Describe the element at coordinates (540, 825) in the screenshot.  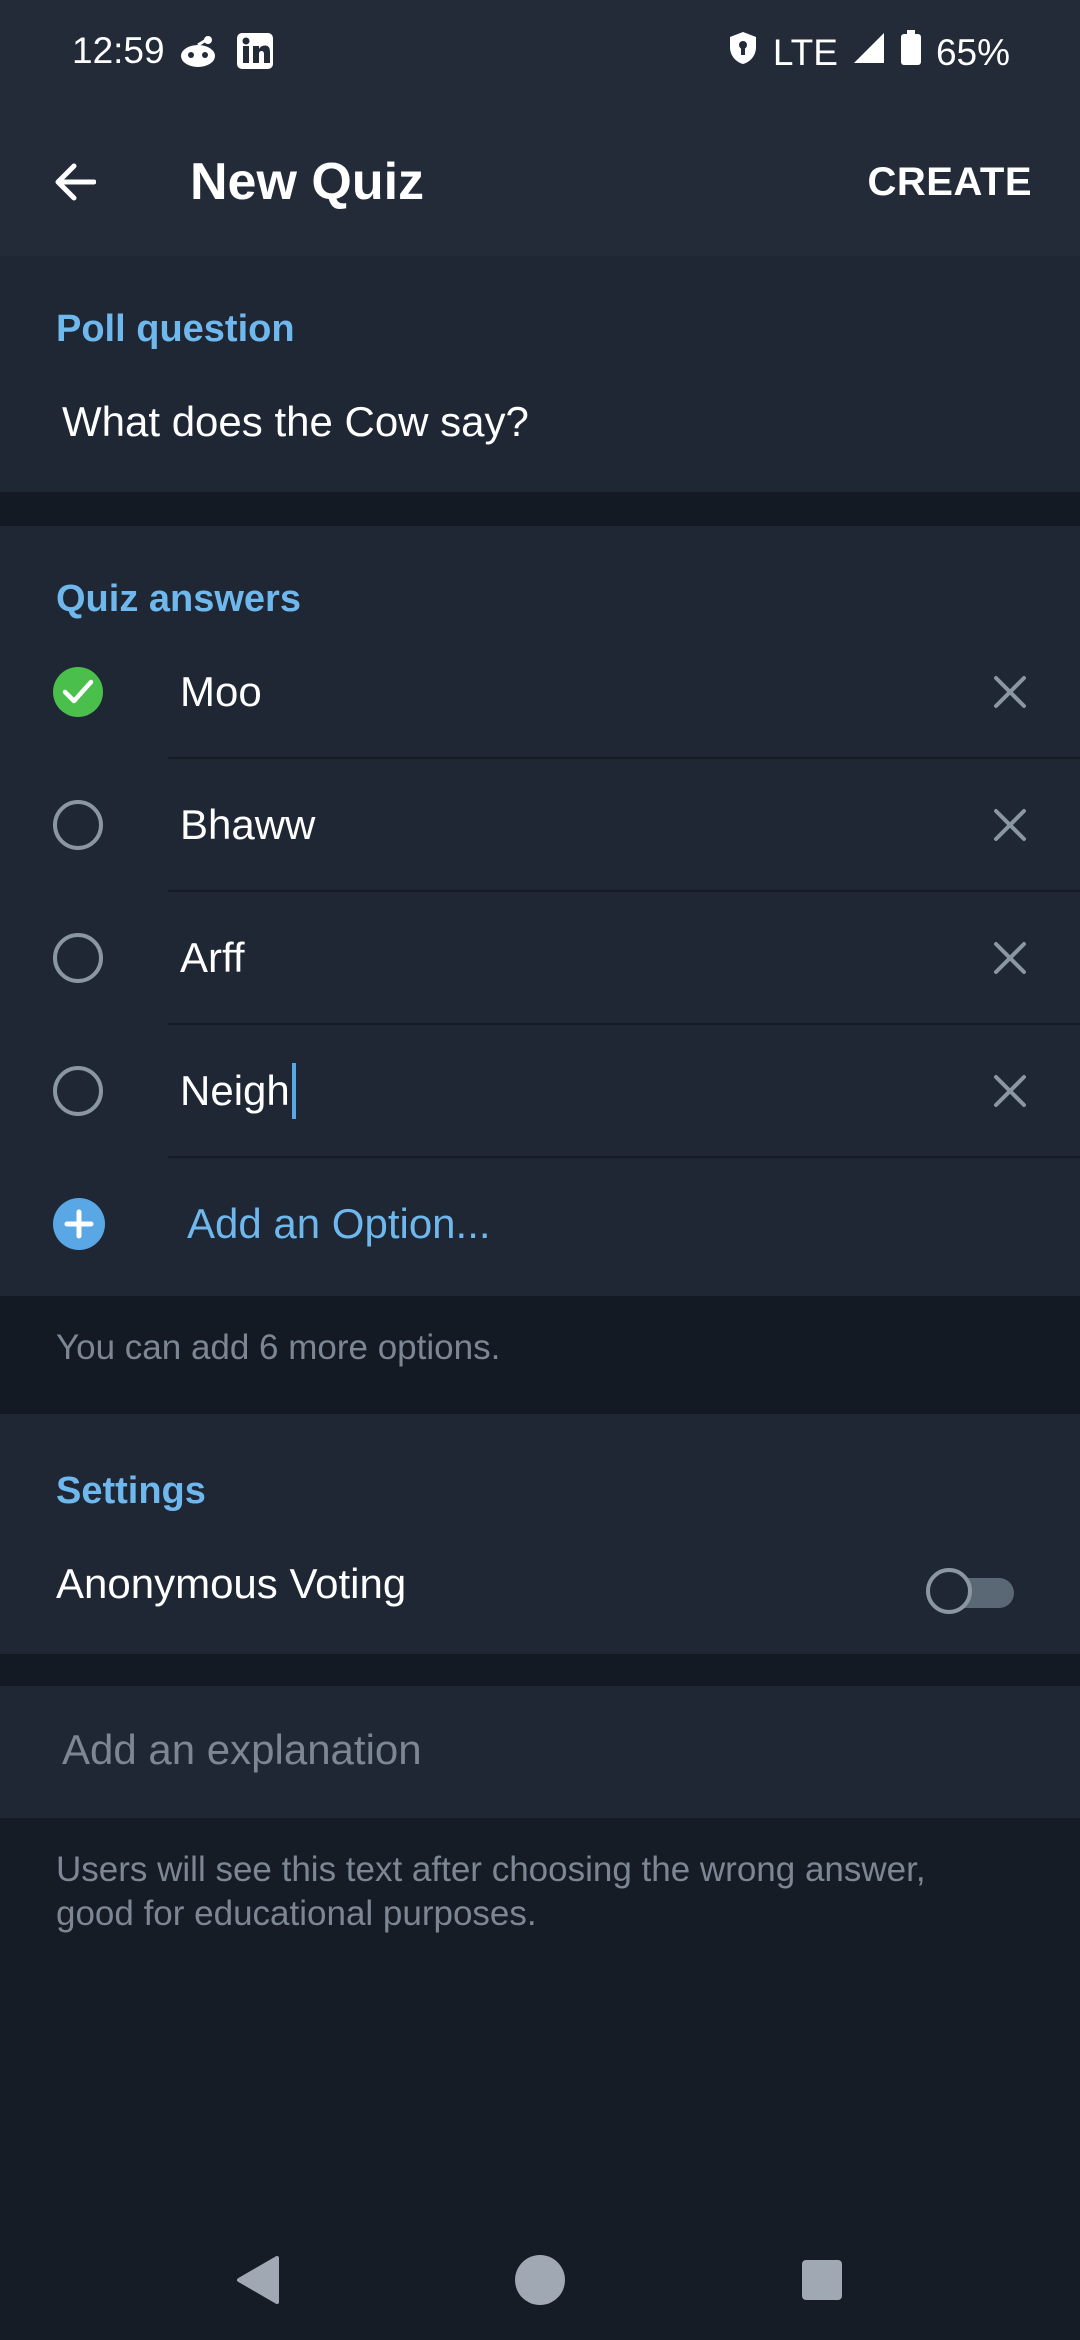
I see `answer-row: Bhaww` at that location.